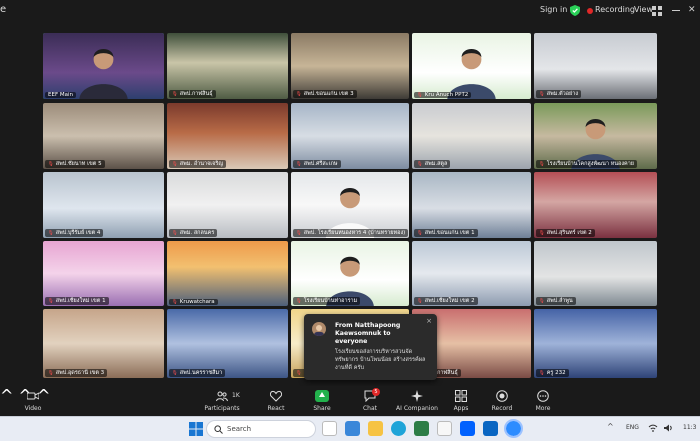  I want to click on heart-icon, so click(276, 396).